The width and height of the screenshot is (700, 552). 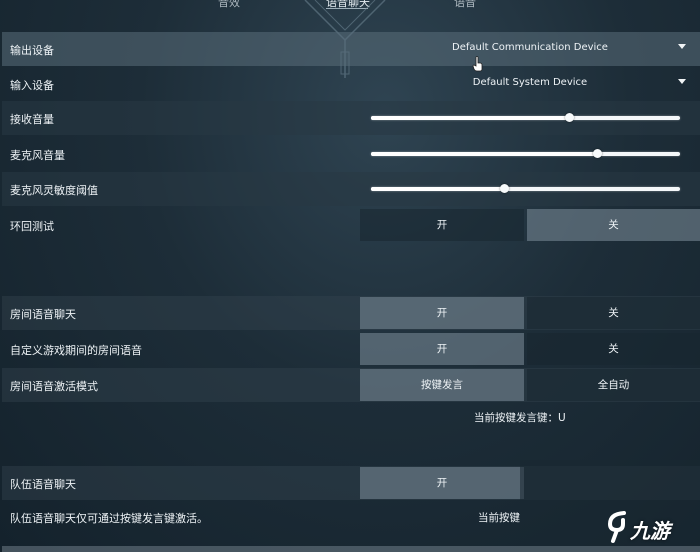 I want to click on output-device-label: 输出设备, so click(x=32, y=50).